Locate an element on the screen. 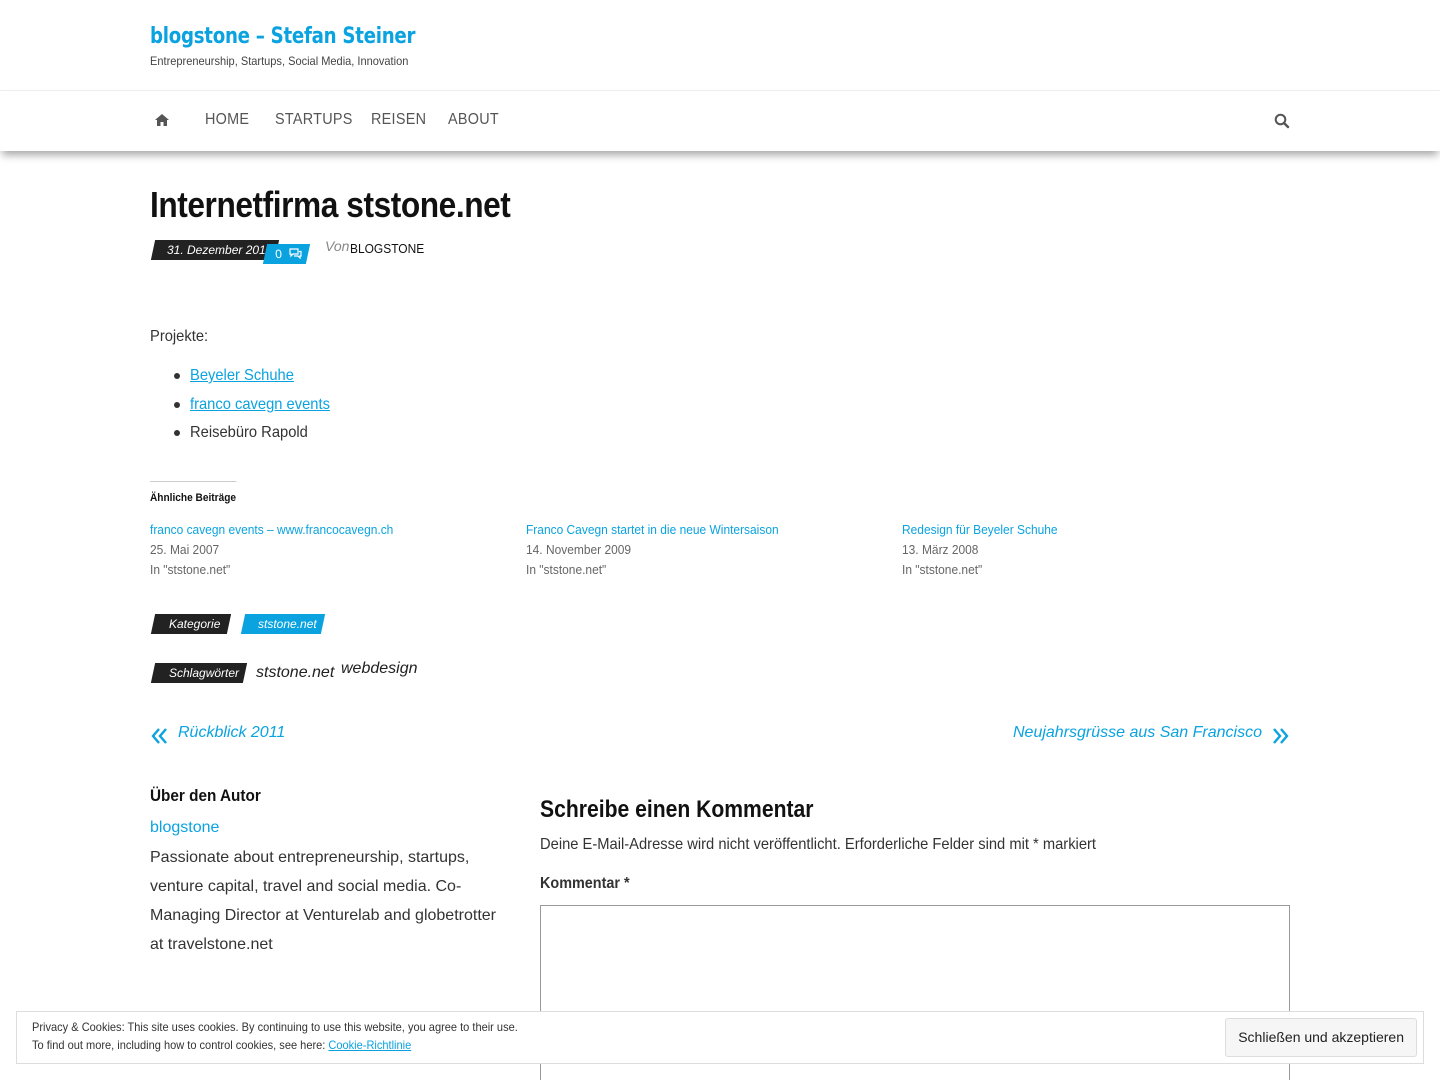 Image resolution: width=1440 pixels, height=1080 pixels. nav-item-about: About is located at coordinates (473, 120).